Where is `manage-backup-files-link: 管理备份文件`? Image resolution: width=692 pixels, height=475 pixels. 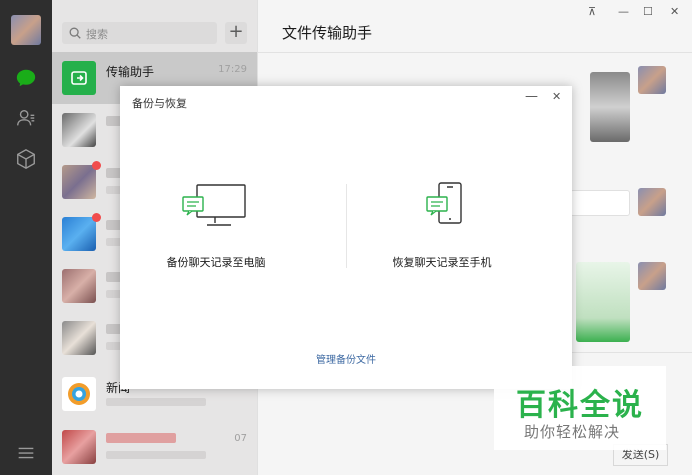 manage-backup-files-link: 管理备份文件 is located at coordinates (346, 358).